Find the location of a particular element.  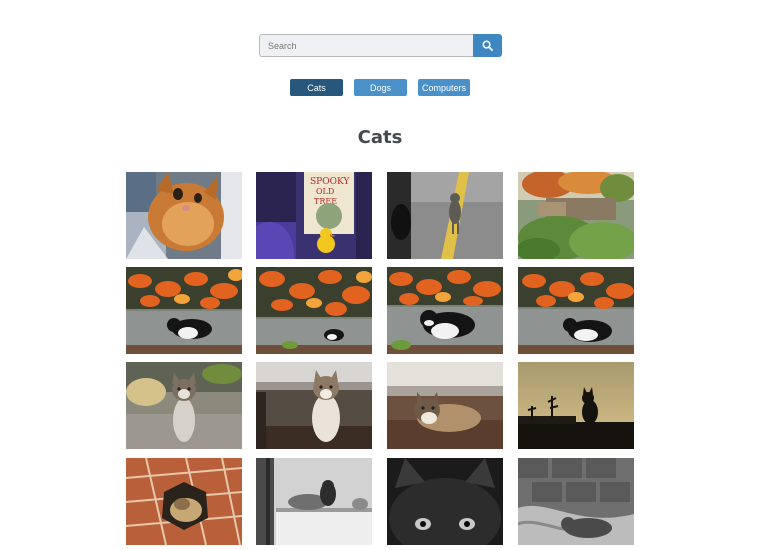

search-icon is located at coordinates (487, 45).